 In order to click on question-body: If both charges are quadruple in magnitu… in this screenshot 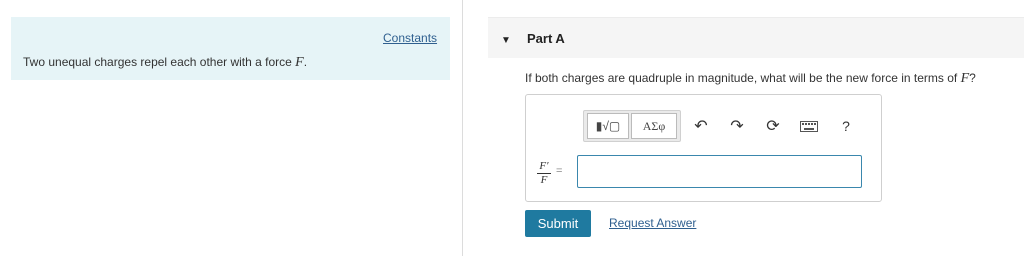, I will do `click(743, 78)`.